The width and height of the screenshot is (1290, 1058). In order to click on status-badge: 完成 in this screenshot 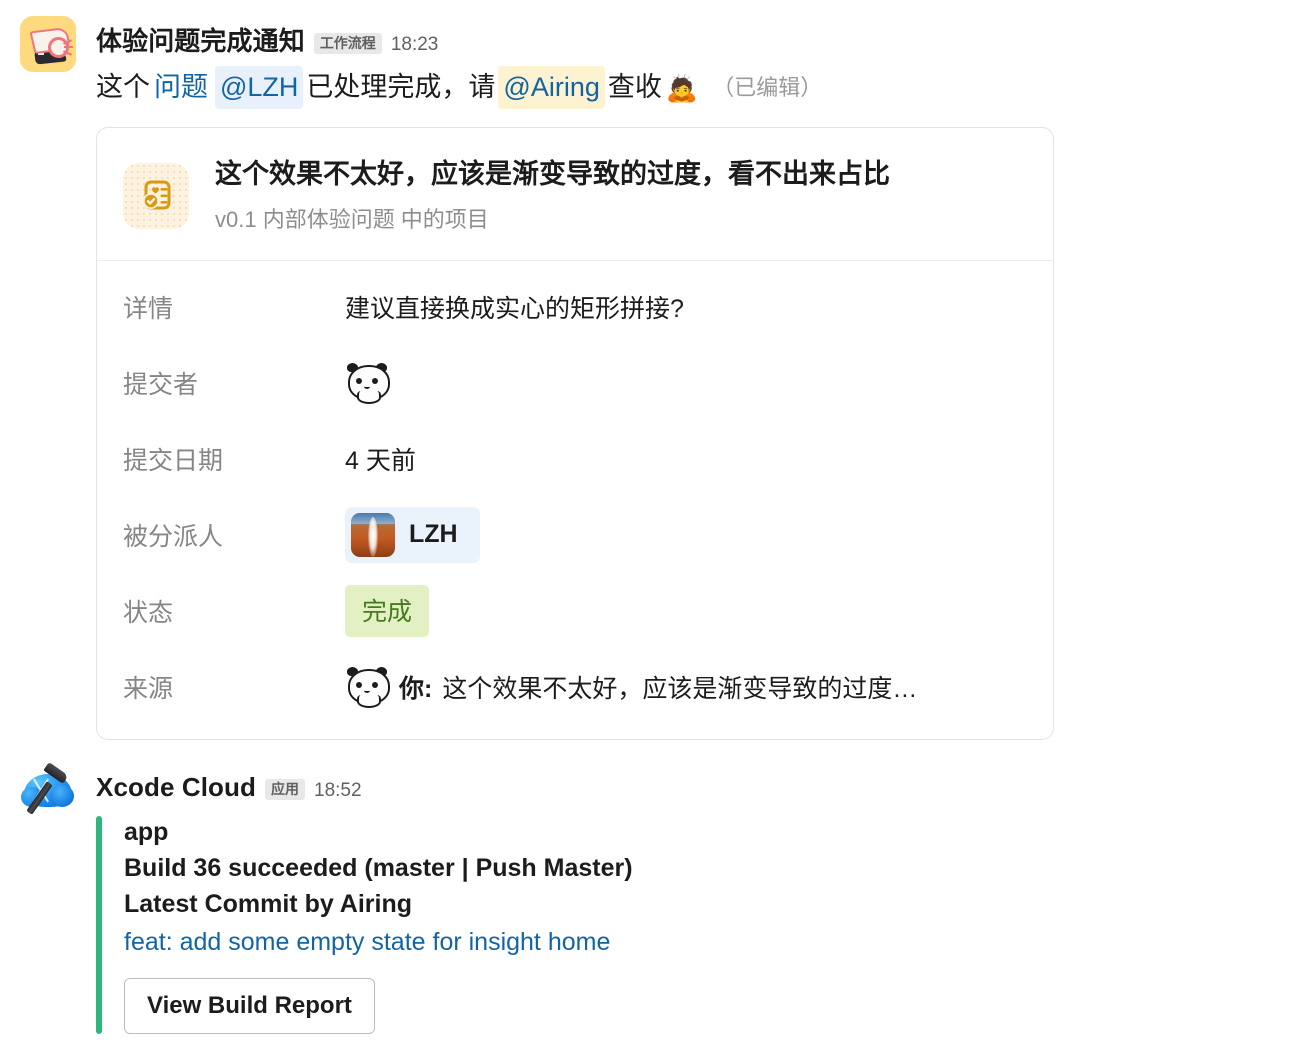, I will do `click(387, 610)`.